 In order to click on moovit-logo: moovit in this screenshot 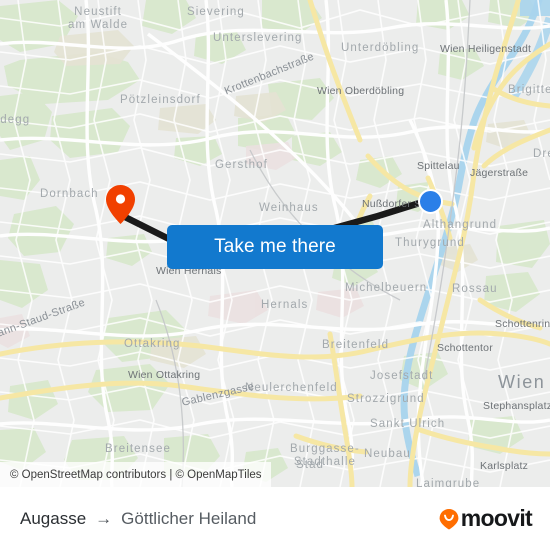, I will do `click(485, 518)`.